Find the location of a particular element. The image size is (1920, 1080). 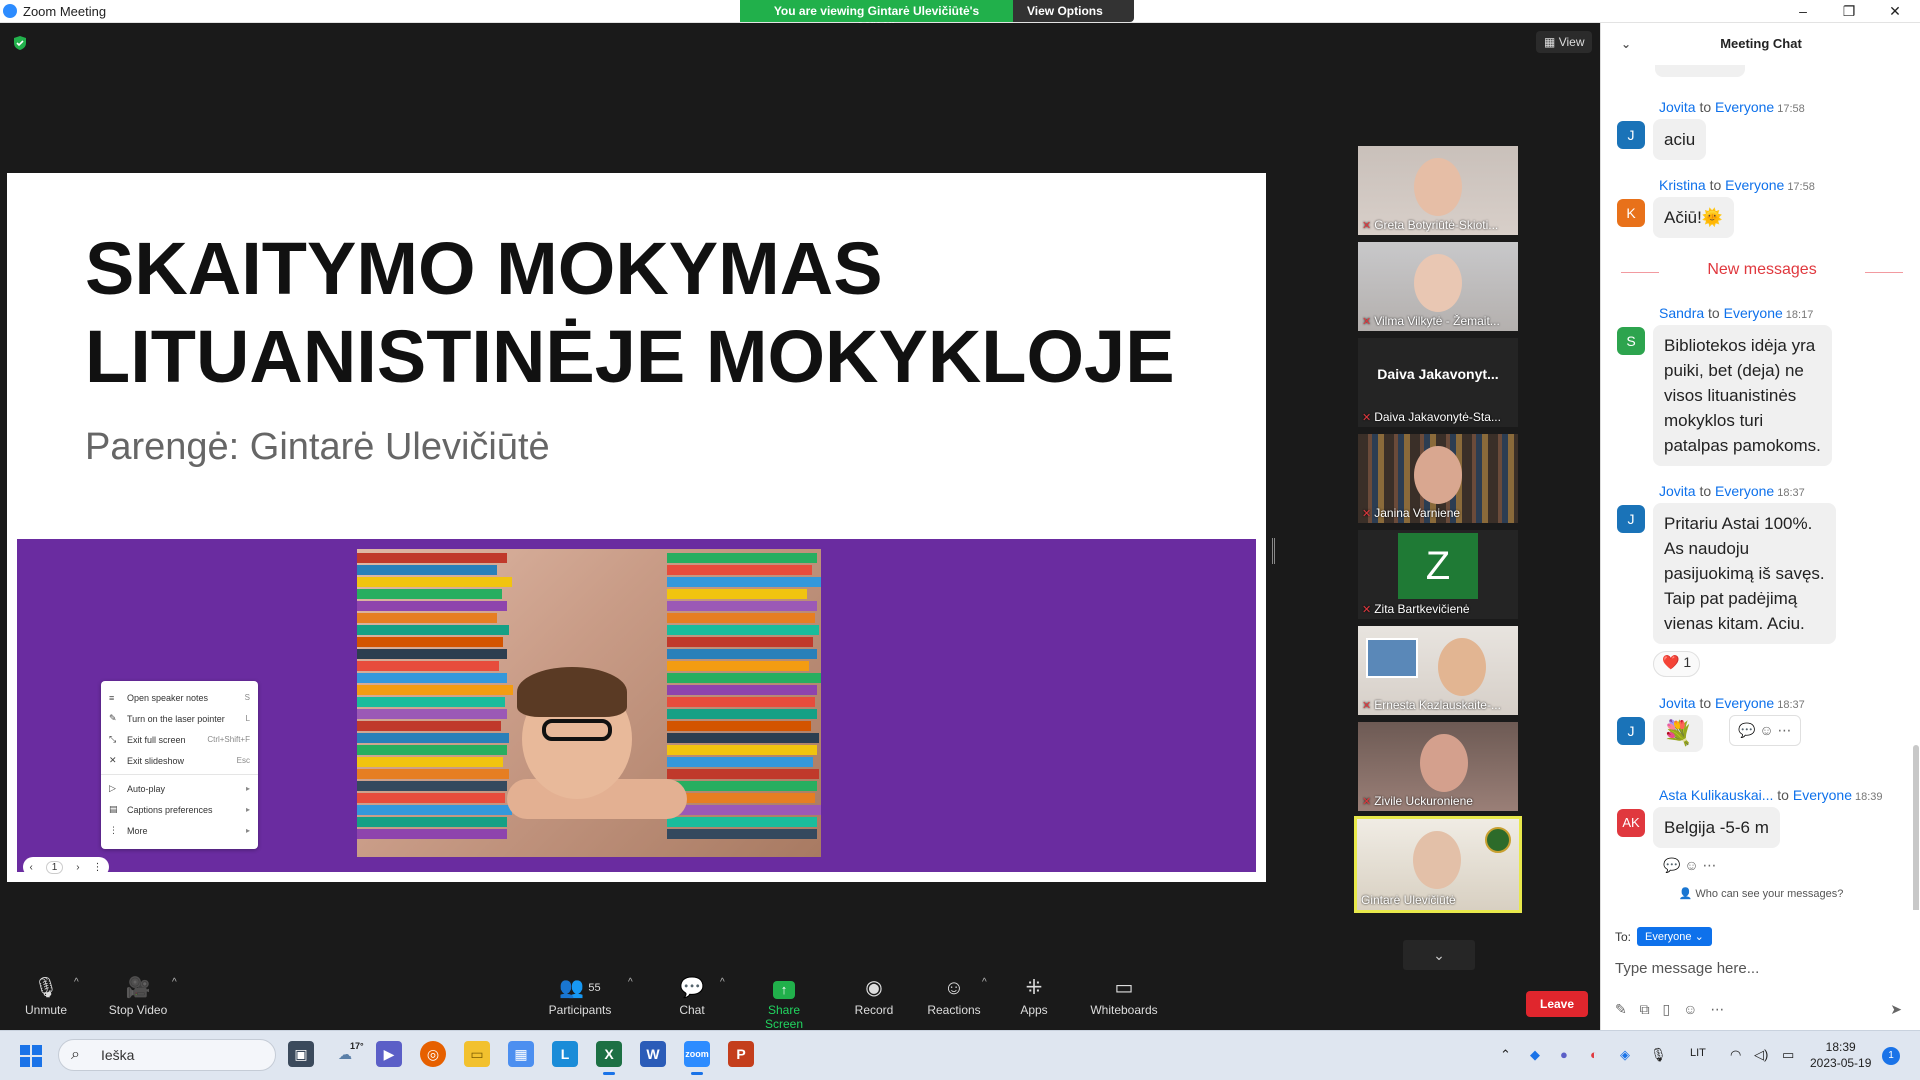

taskbar-search: ⌕ Ieška is located at coordinates (167, 1055).